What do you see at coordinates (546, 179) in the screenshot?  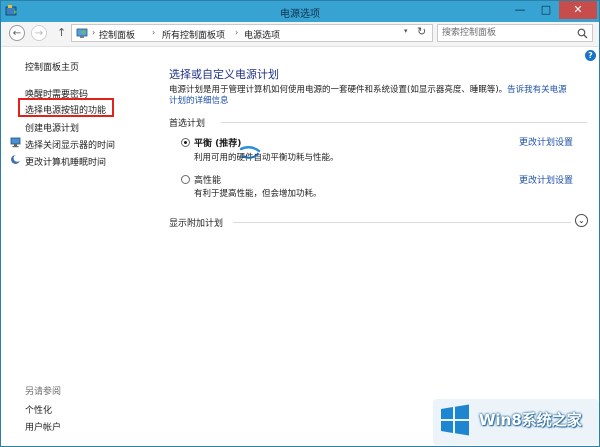 I see `change-plan-settings-link-high-performance: 更改计划设置` at bounding box center [546, 179].